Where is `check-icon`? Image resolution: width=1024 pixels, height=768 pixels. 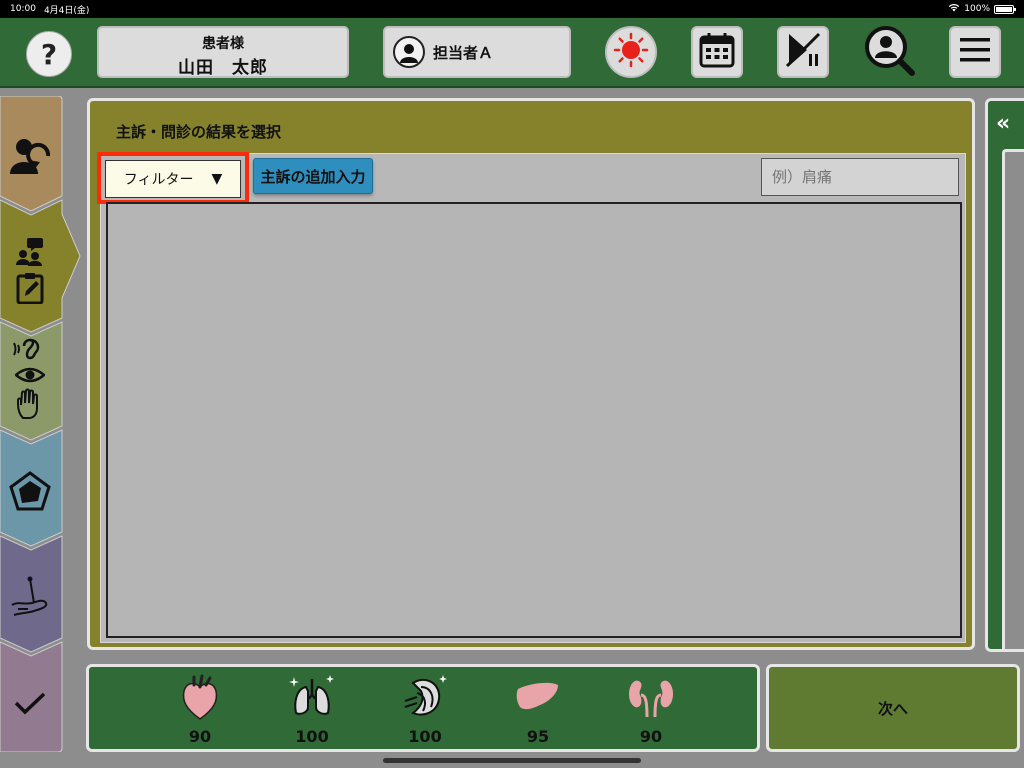 check-icon is located at coordinates (30, 704).